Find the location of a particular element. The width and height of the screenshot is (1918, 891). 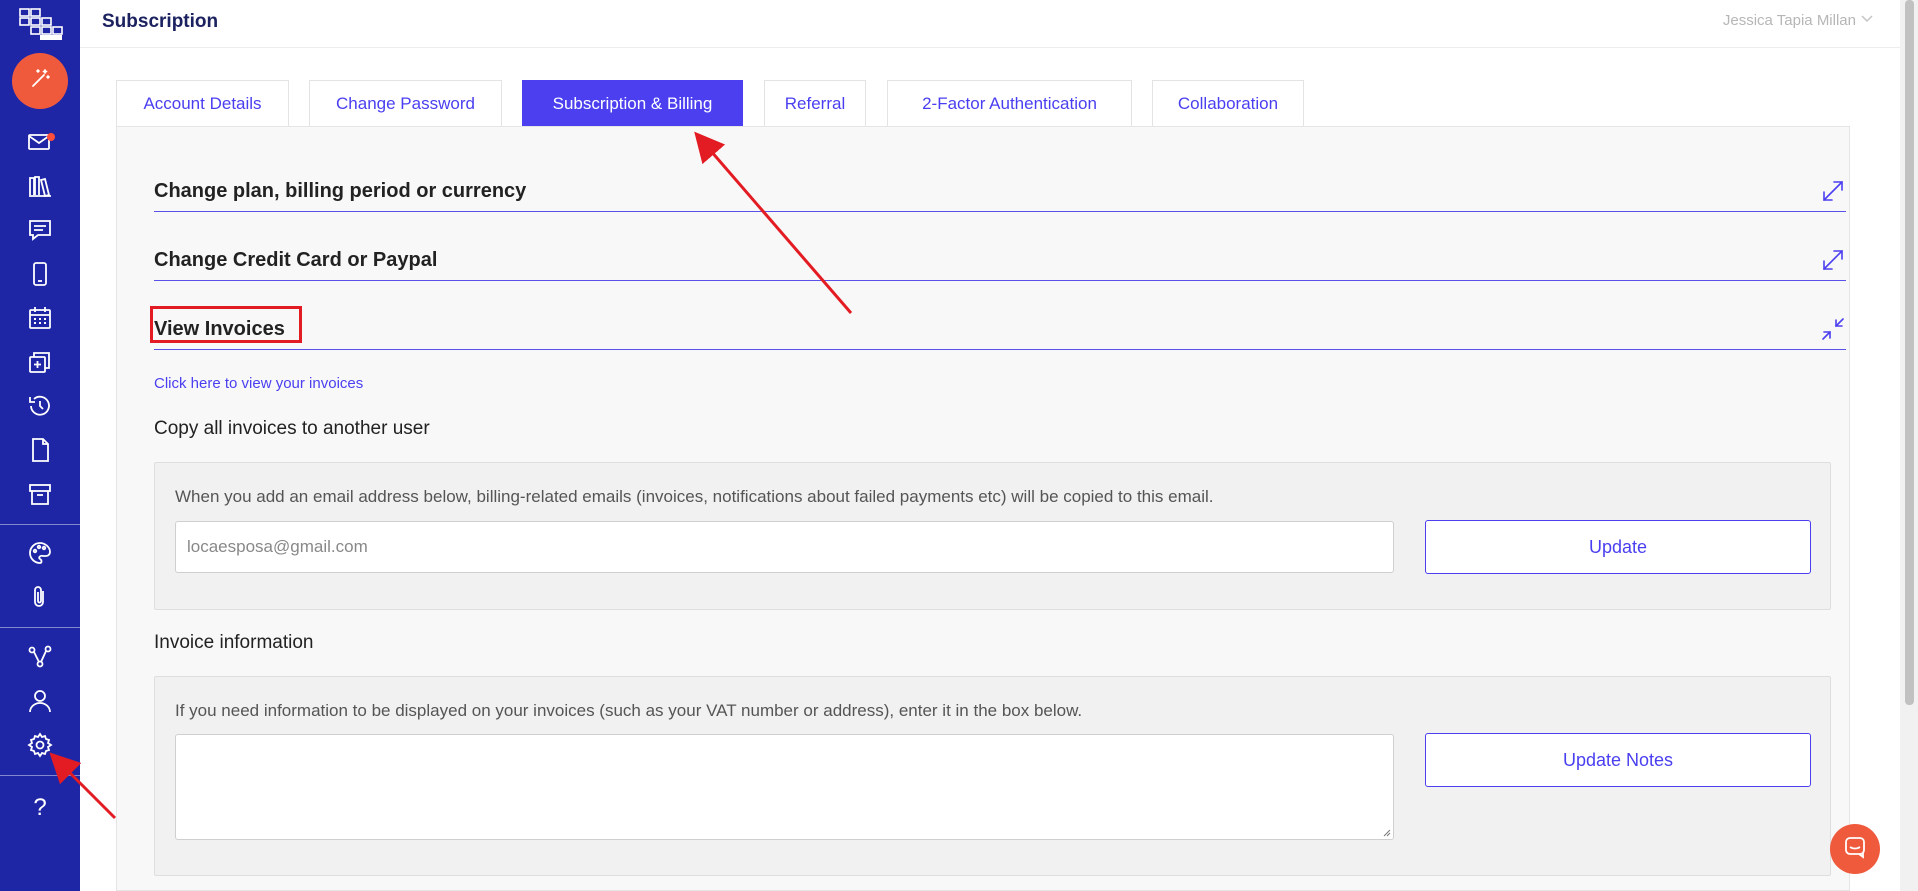

chat-launcher-button is located at coordinates (1855, 849).